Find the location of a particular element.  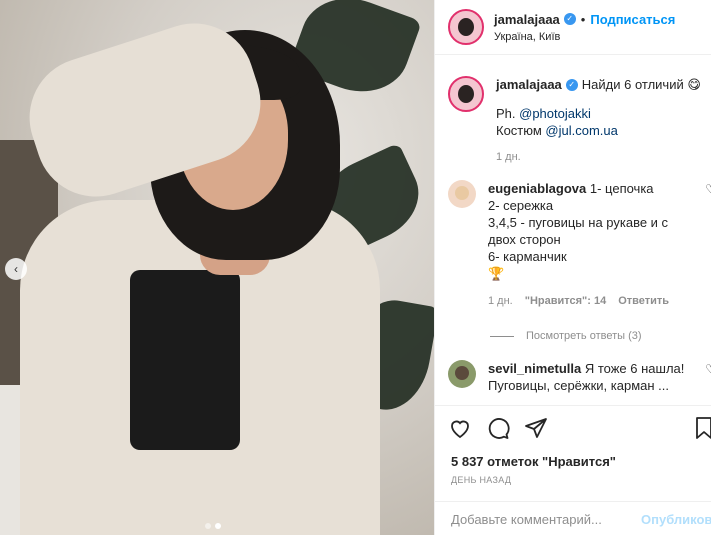

brand-link: @jul.com.ua is located at coordinates (581, 130).